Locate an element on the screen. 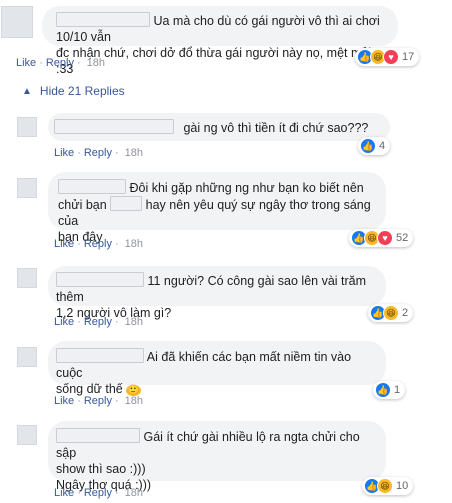  reaction-count: 10 is located at coordinates (402, 486).